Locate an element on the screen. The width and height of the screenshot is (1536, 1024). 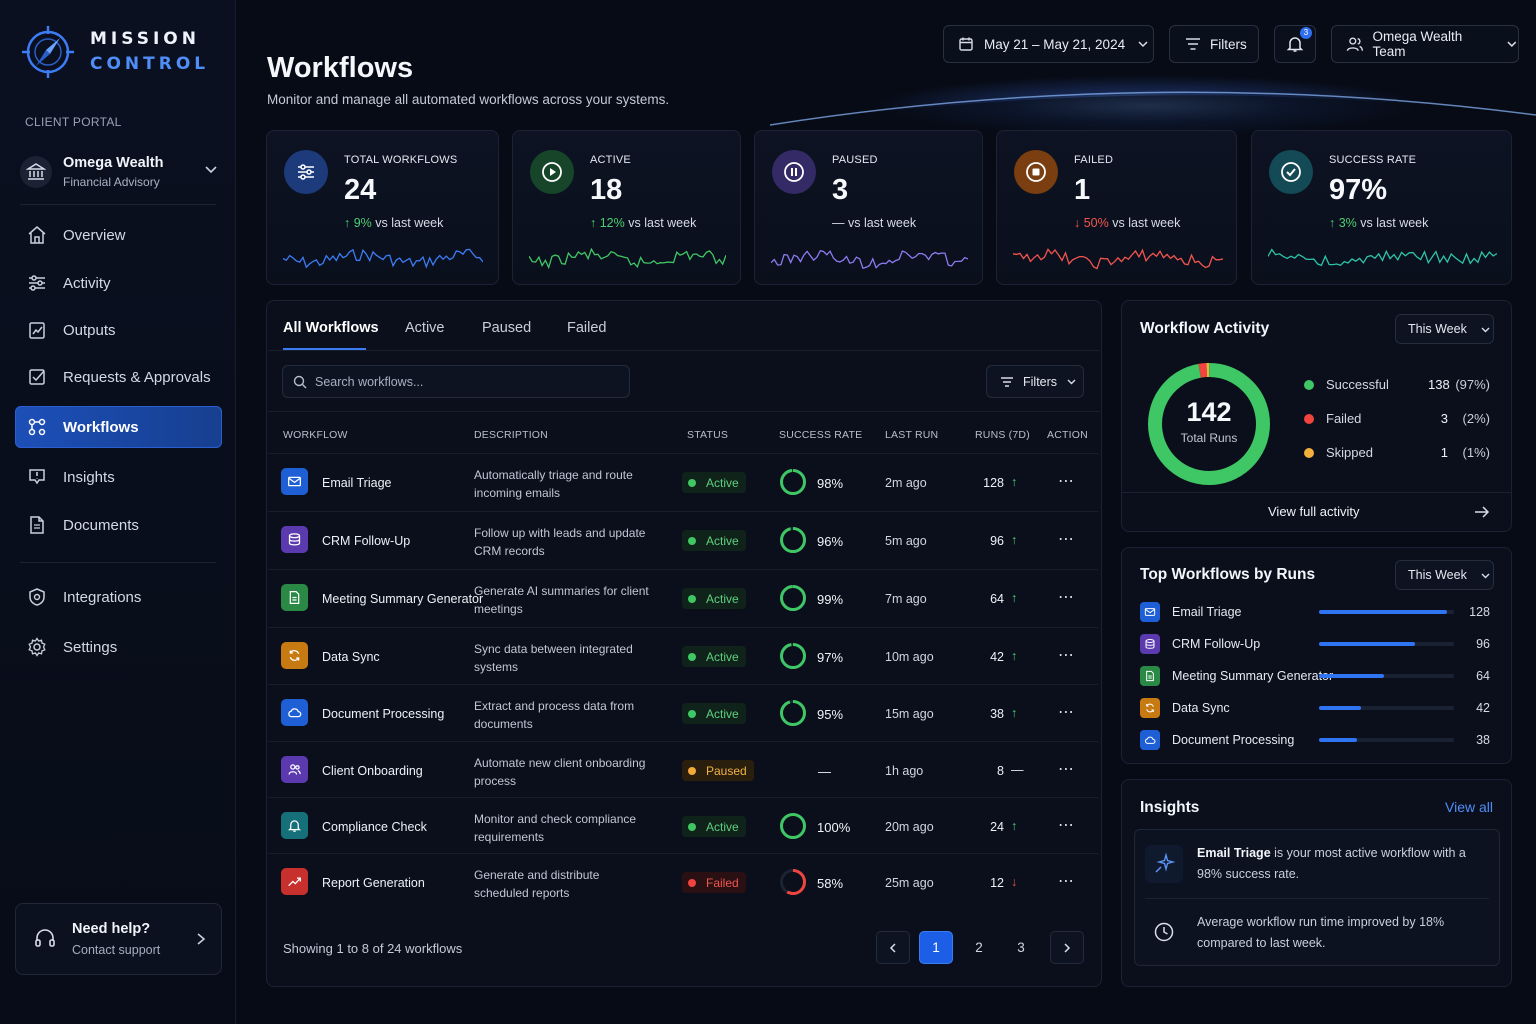
top-workflow-item: Data Sync 42 is located at coordinates (1316, 708).